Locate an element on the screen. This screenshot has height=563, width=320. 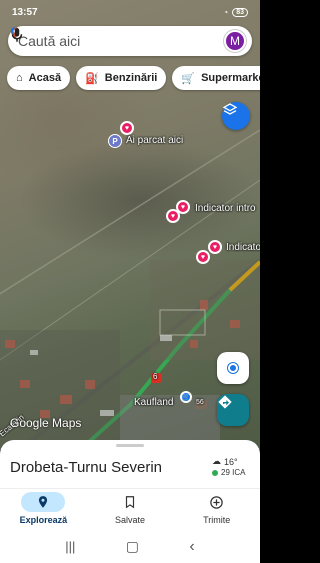
directions-icon is located at coordinates (225, 402).